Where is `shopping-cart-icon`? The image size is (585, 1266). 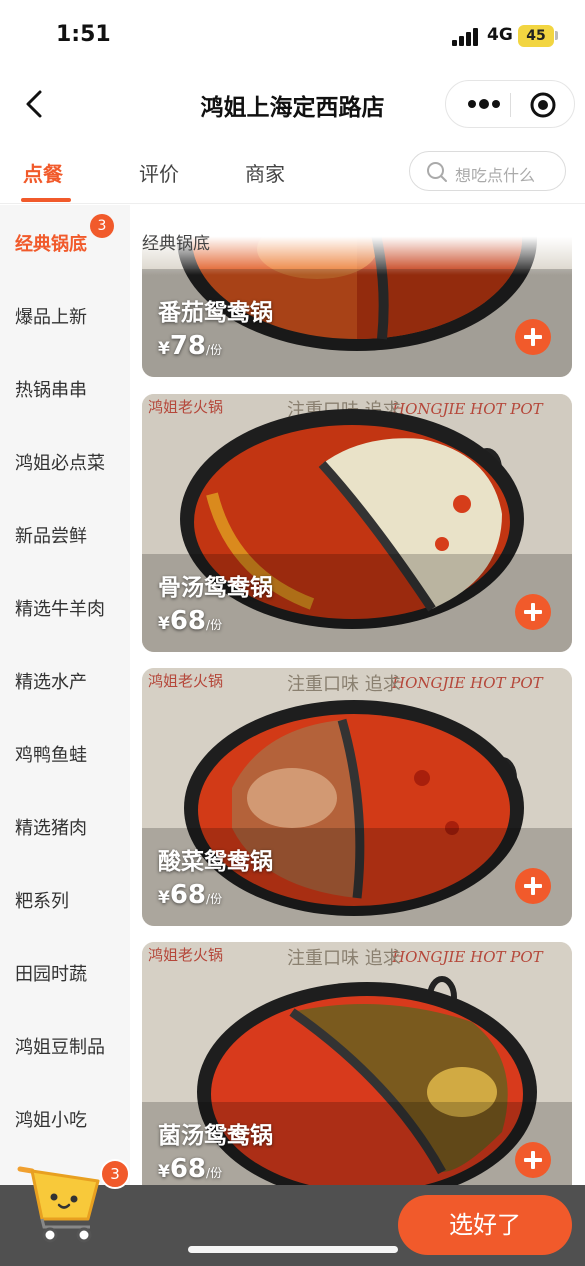
shopping-cart-icon is located at coordinates (62, 1200).